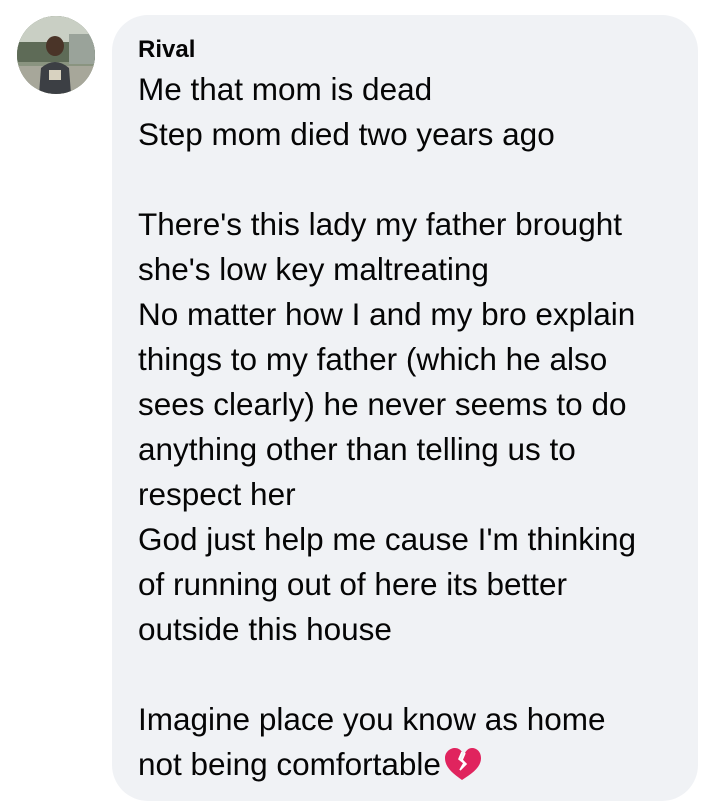  What do you see at coordinates (372, 719) in the screenshot?
I see `comment-line: Imagine place you know as home` at bounding box center [372, 719].